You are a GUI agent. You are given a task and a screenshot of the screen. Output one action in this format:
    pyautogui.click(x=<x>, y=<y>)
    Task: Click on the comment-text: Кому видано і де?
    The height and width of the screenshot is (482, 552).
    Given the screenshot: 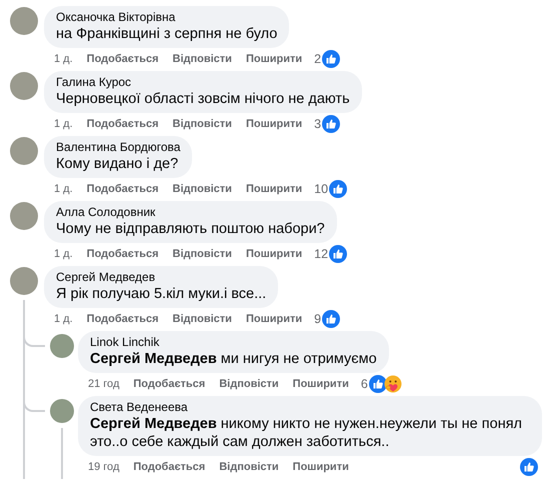 What is the action you would take?
    pyautogui.click(x=118, y=164)
    